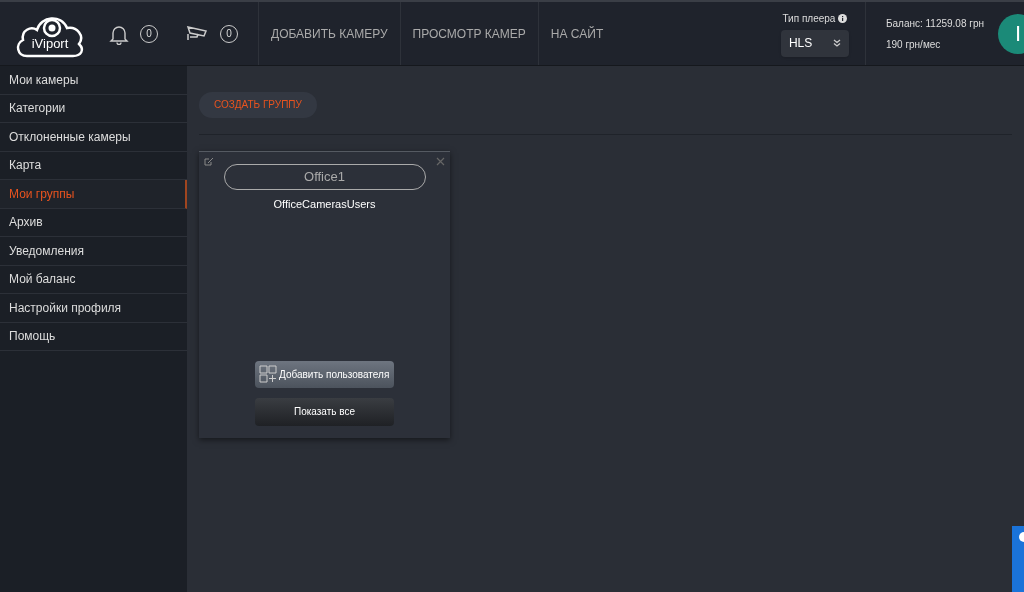  I want to click on avatar: I, so click(1011, 33).